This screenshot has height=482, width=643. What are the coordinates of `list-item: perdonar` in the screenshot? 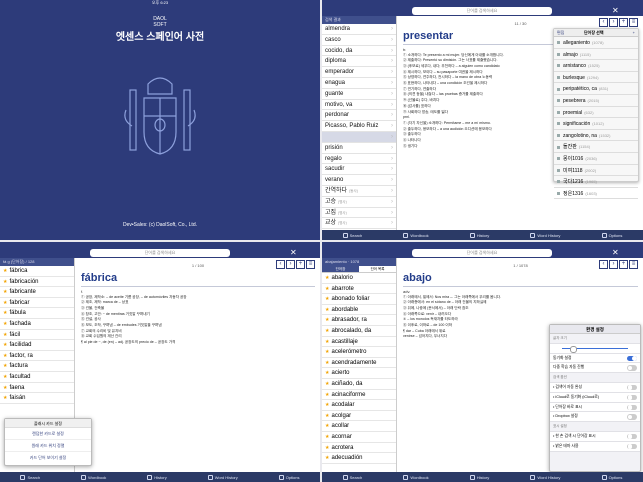 It's located at (359, 116).